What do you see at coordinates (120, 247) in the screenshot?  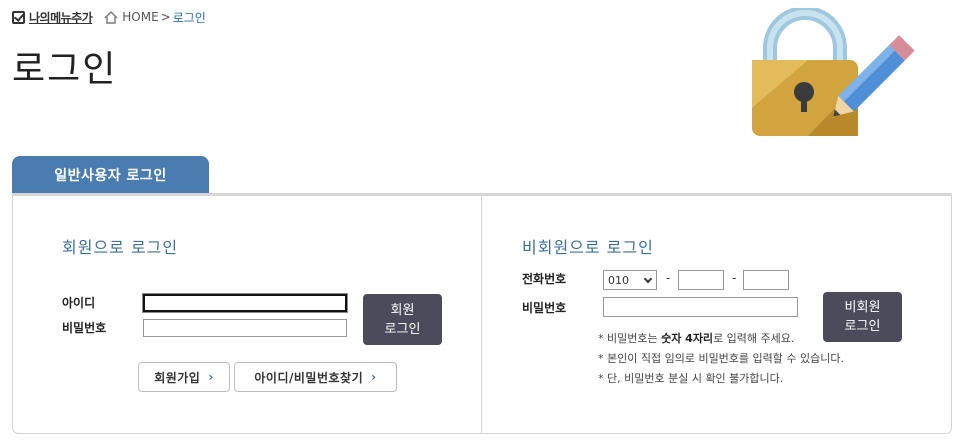 I see `member-login-title: 회원으로 로그인` at bounding box center [120, 247].